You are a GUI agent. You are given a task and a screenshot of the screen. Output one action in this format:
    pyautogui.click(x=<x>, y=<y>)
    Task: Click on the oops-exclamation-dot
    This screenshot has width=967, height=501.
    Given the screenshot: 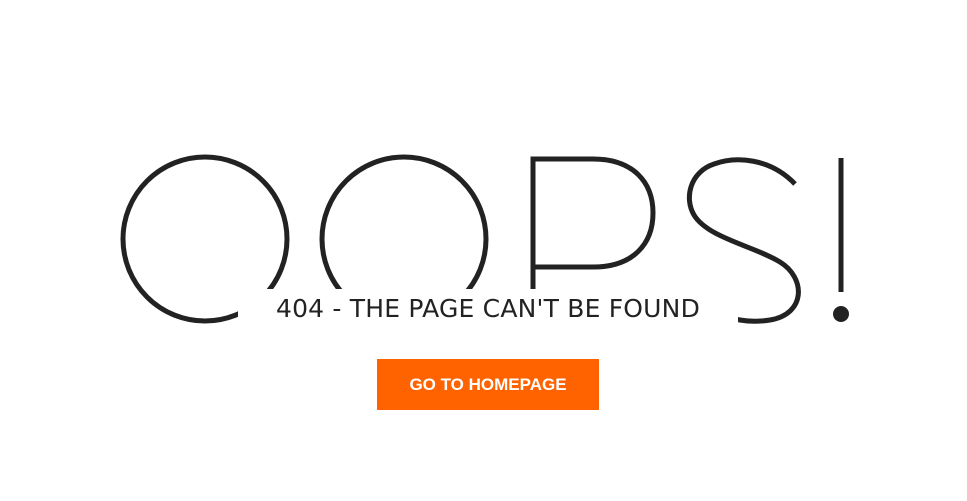 What is the action you would take?
    pyautogui.click(x=841, y=314)
    